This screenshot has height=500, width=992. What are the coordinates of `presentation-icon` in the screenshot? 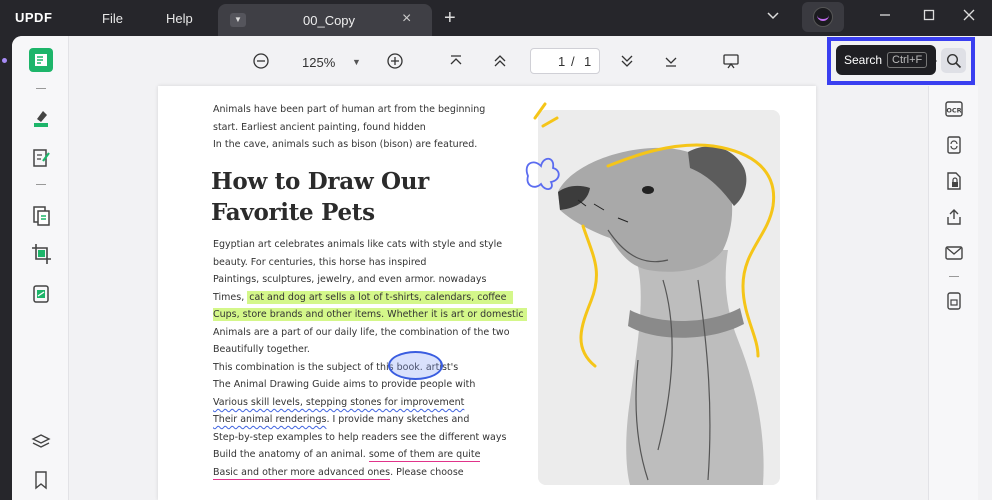 It's located at (731, 61).